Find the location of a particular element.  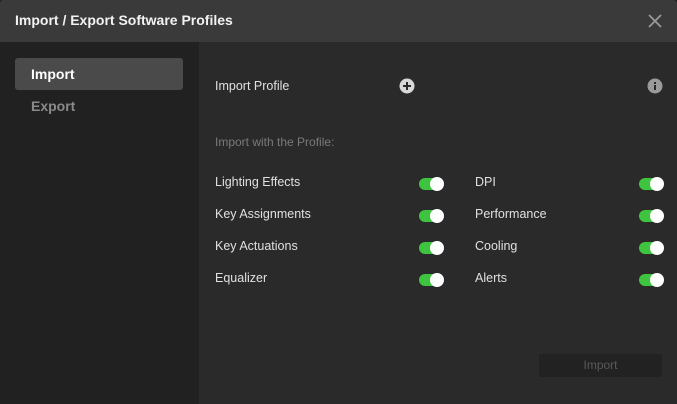

toggle-dpi is located at coordinates (651, 184).